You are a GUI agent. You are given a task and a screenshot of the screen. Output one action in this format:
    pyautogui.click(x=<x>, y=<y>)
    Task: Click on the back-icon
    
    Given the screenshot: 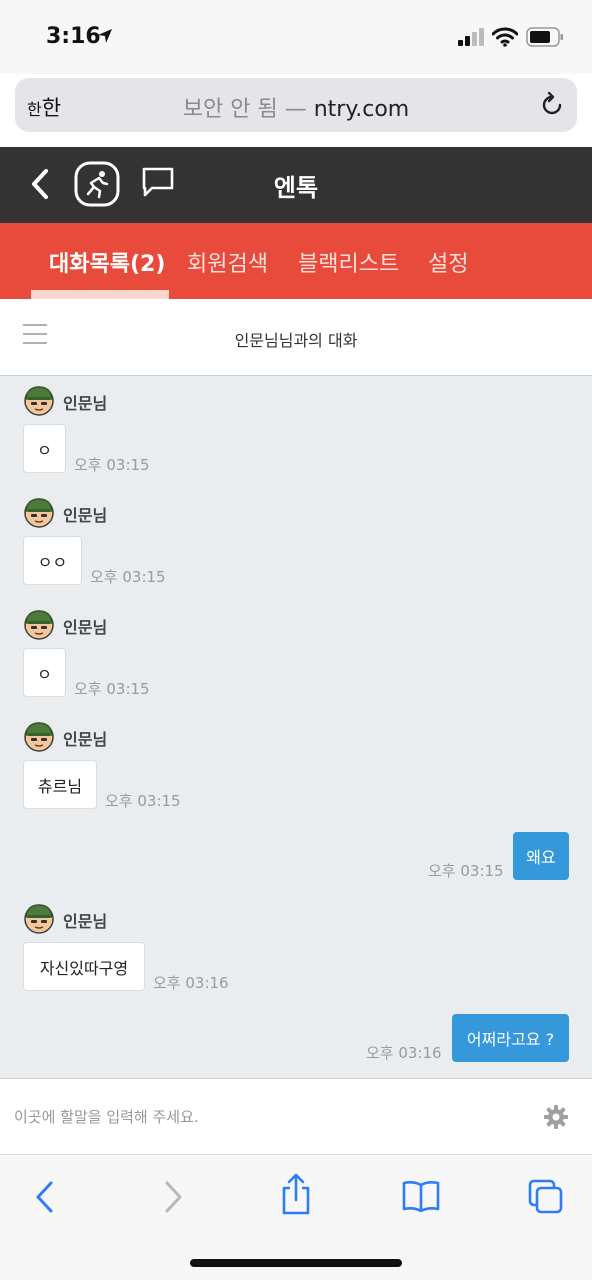 What is the action you would take?
    pyautogui.click(x=45, y=1197)
    